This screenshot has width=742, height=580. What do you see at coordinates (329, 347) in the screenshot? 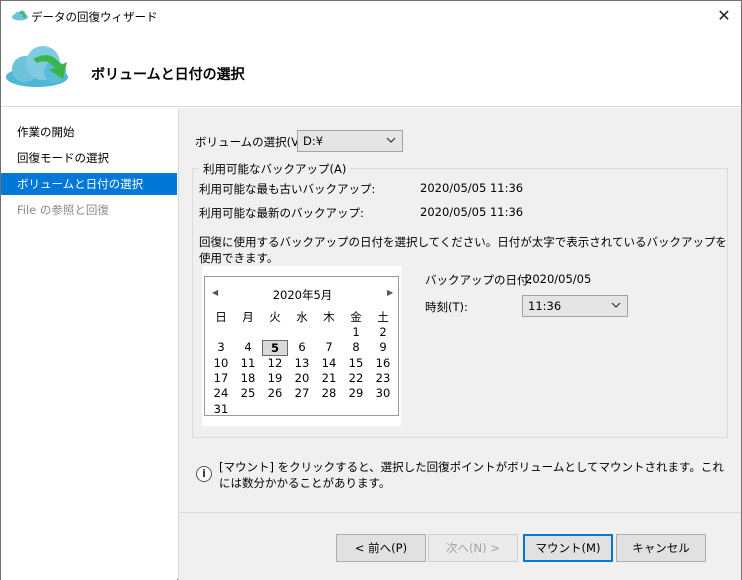
I see `calendar-day: 7` at bounding box center [329, 347].